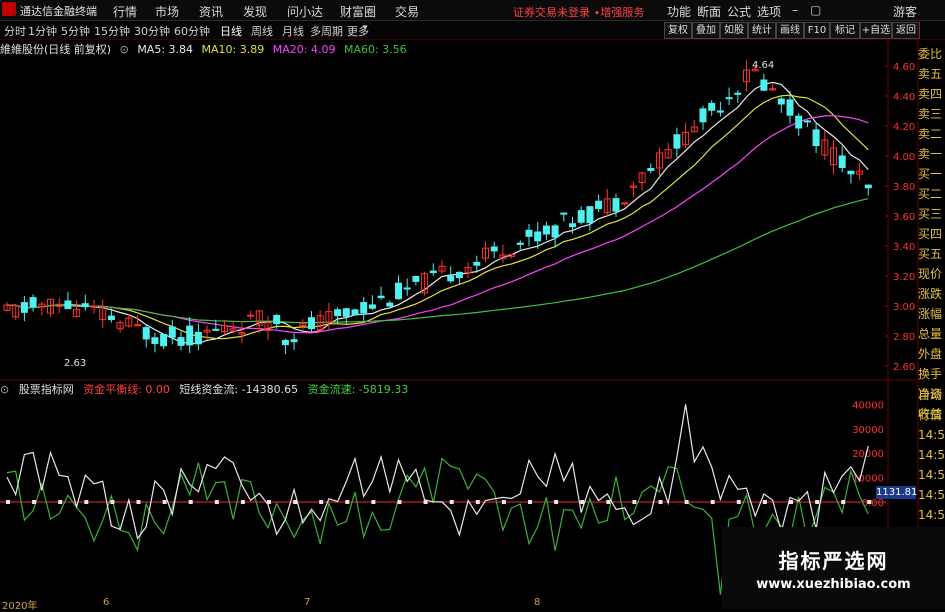 The height and width of the screenshot is (612, 945). I want to click on quote-label: 卖一, so click(930, 154).